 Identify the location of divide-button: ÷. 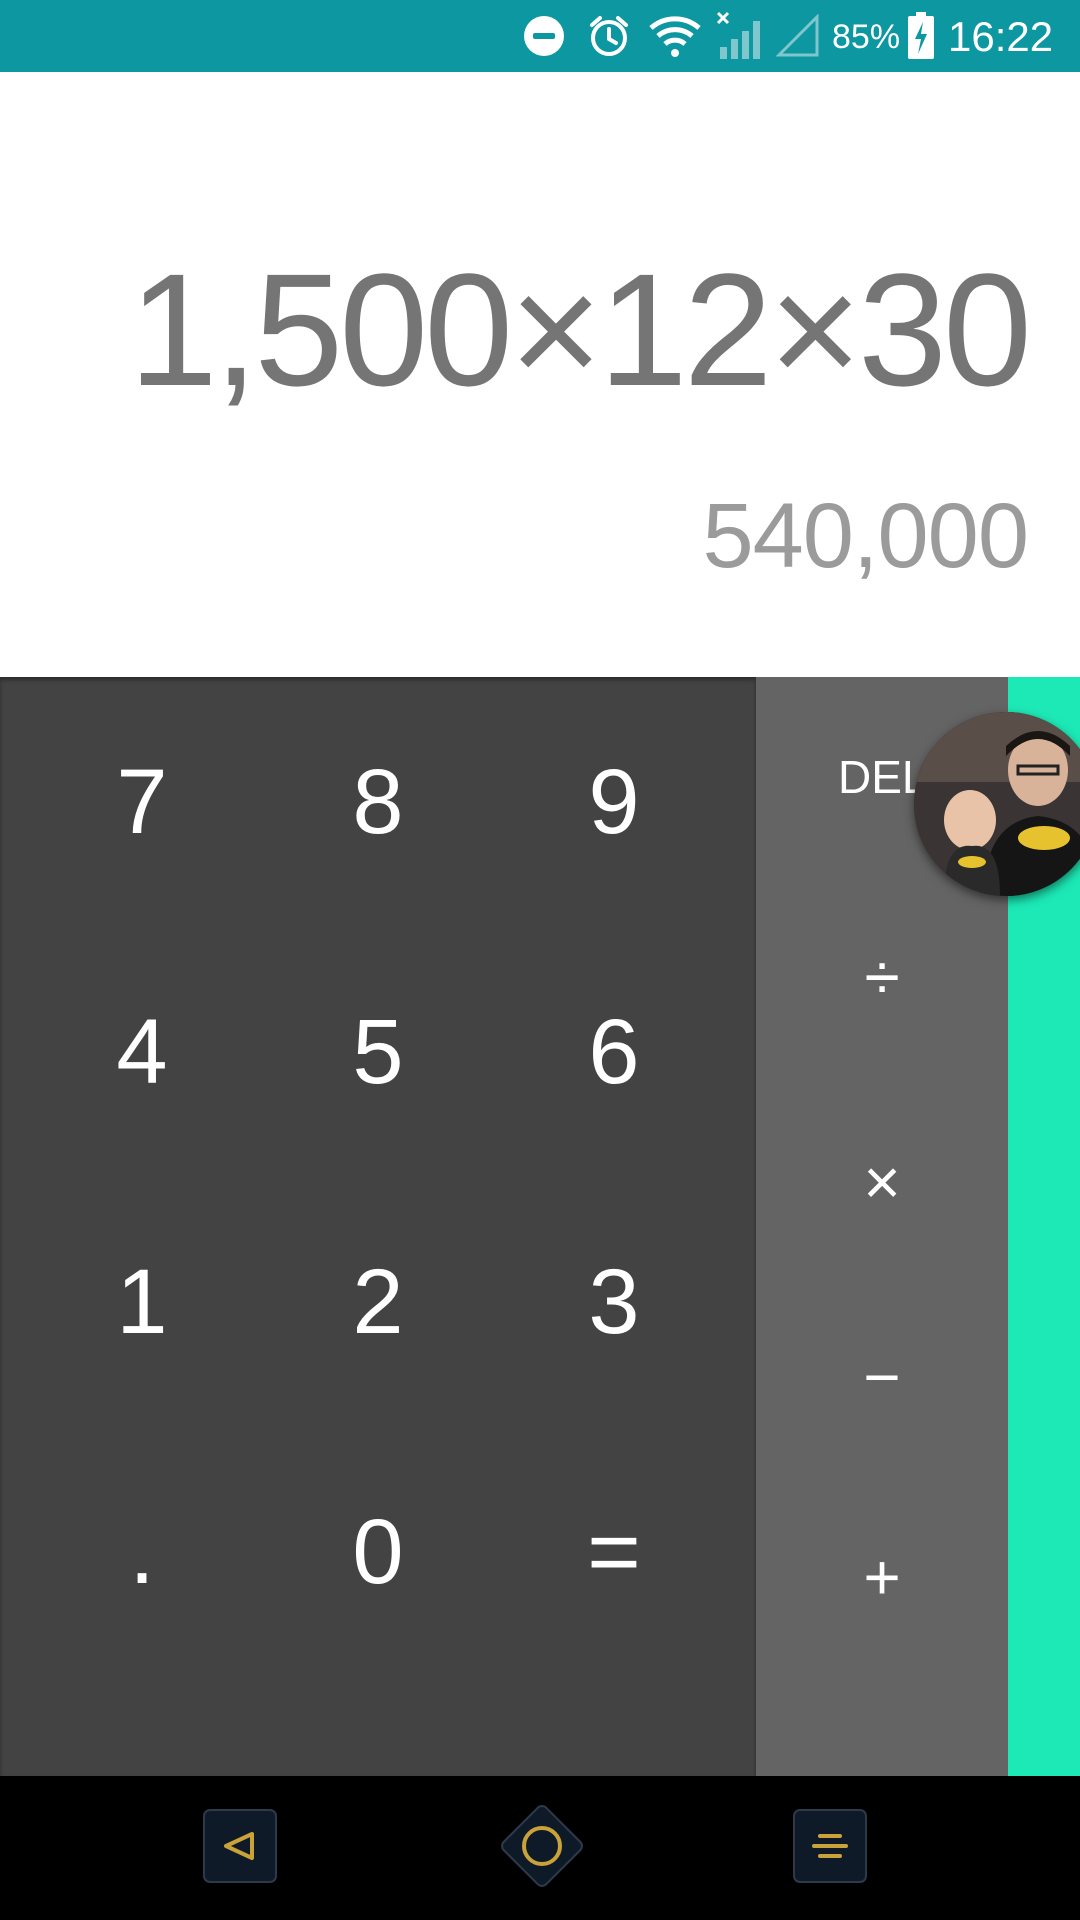
(882, 977).